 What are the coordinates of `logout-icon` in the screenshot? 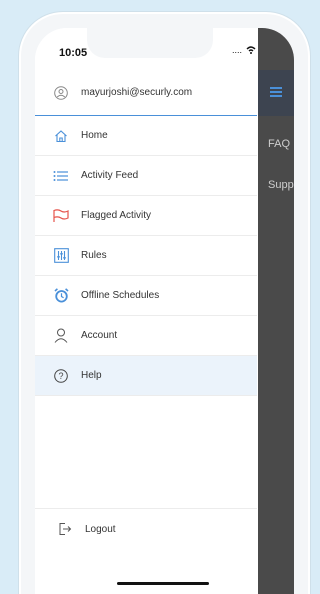 It's located at (65, 529).